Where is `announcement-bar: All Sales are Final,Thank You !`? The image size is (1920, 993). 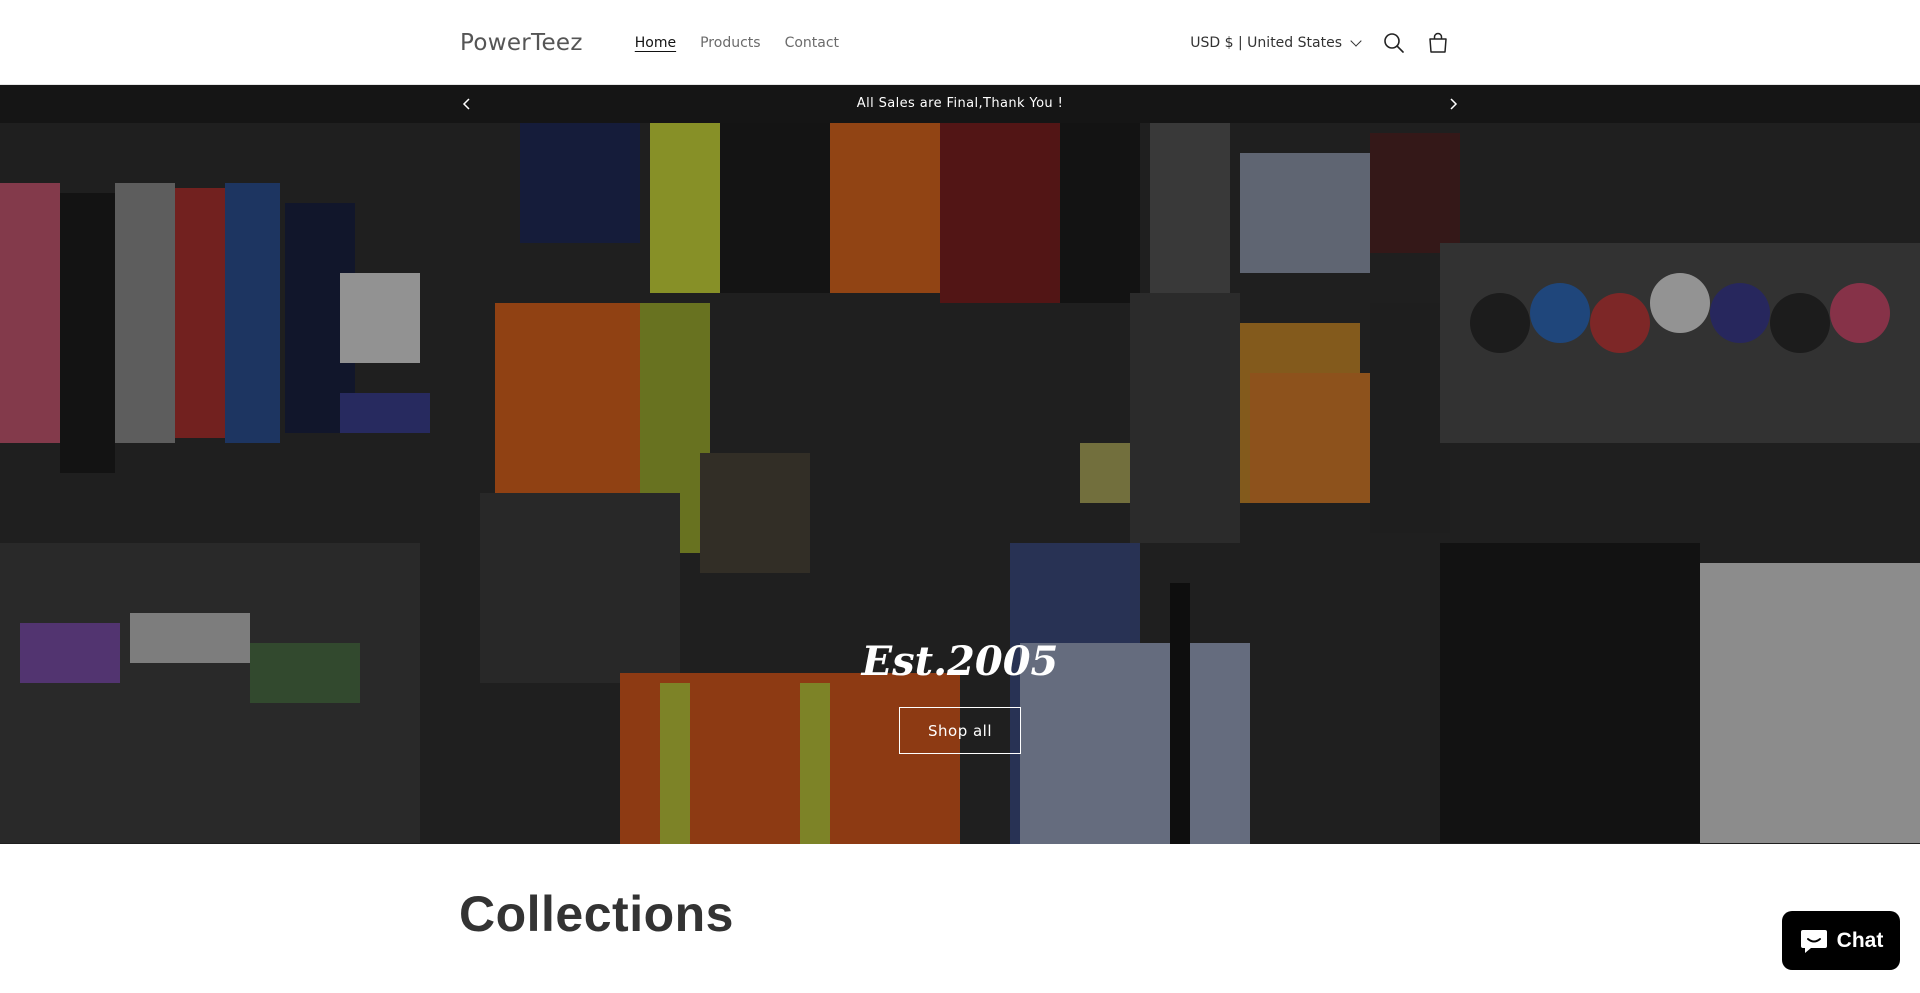
announcement-bar: All Sales are Final,Thank You ! is located at coordinates (960, 104).